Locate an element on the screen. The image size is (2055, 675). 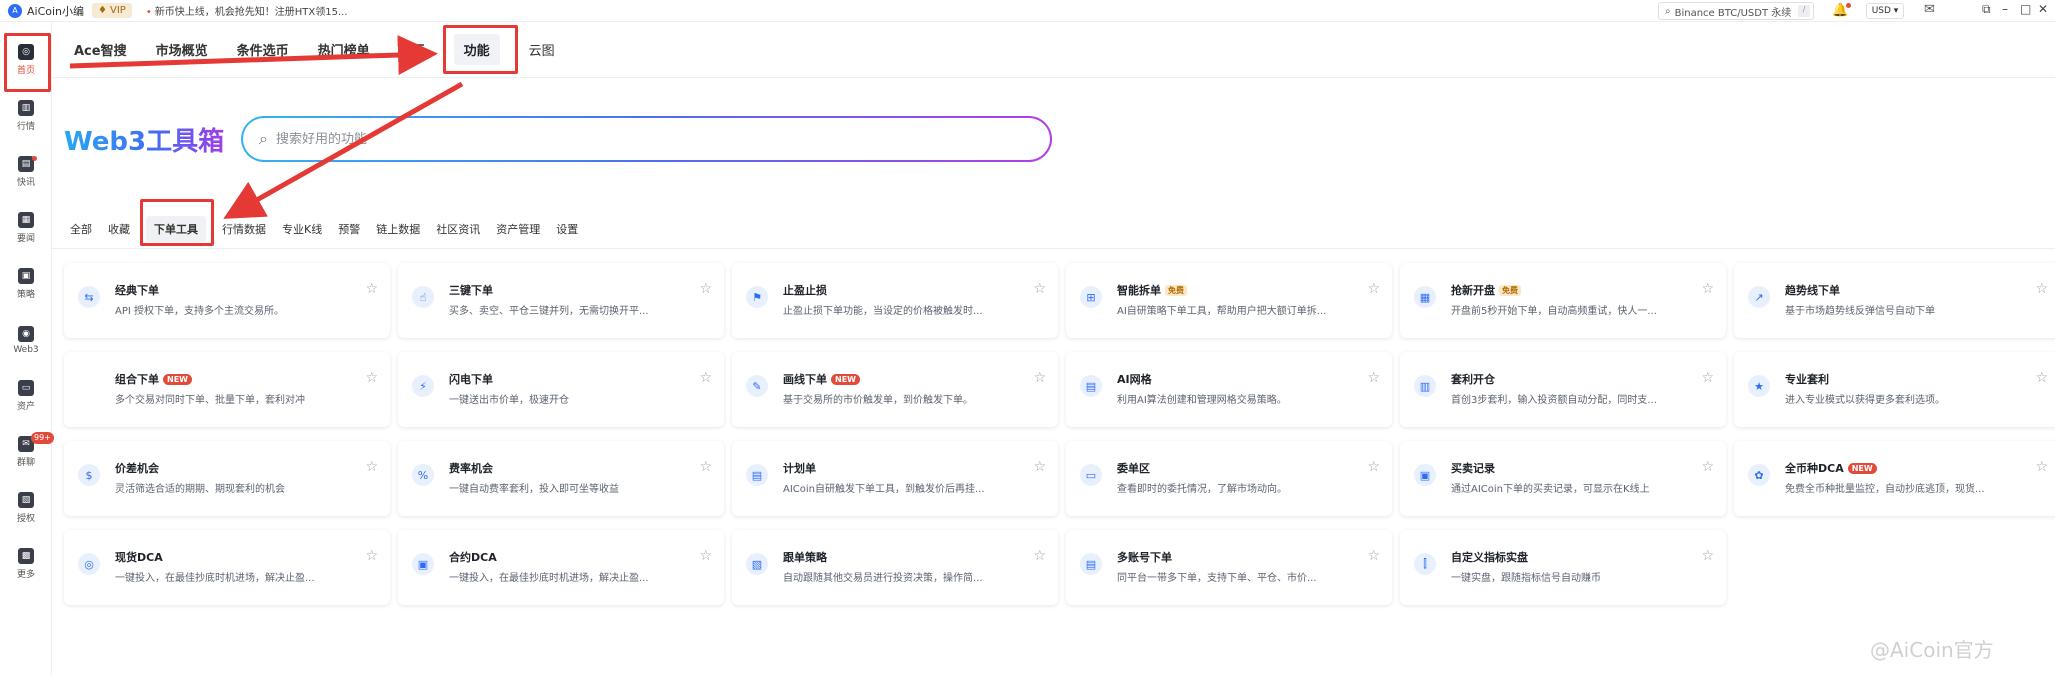
sidebar-item-5: ◉ Web3 is located at coordinates (26, 340).